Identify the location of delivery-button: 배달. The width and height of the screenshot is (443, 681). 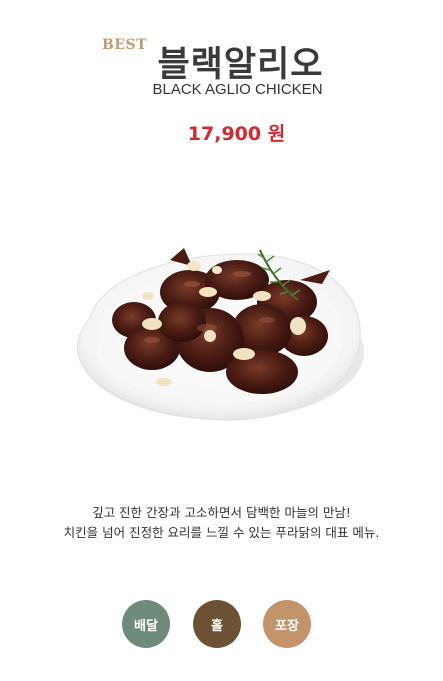
(146, 624).